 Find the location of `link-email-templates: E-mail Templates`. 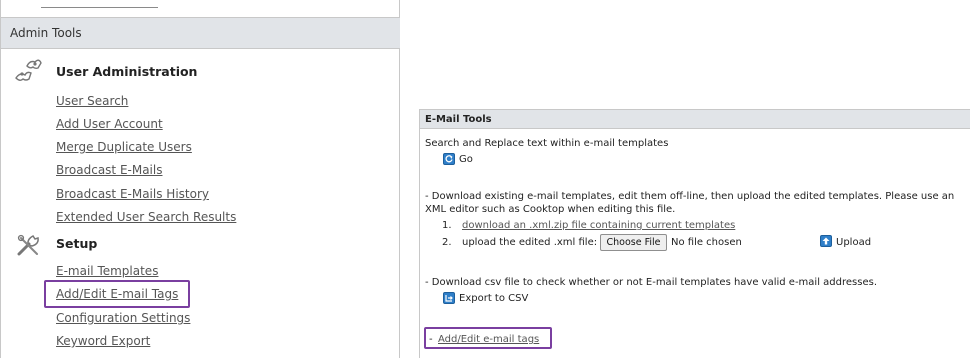

link-email-templates: E-mail Templates is located at coordinates (107, 271).